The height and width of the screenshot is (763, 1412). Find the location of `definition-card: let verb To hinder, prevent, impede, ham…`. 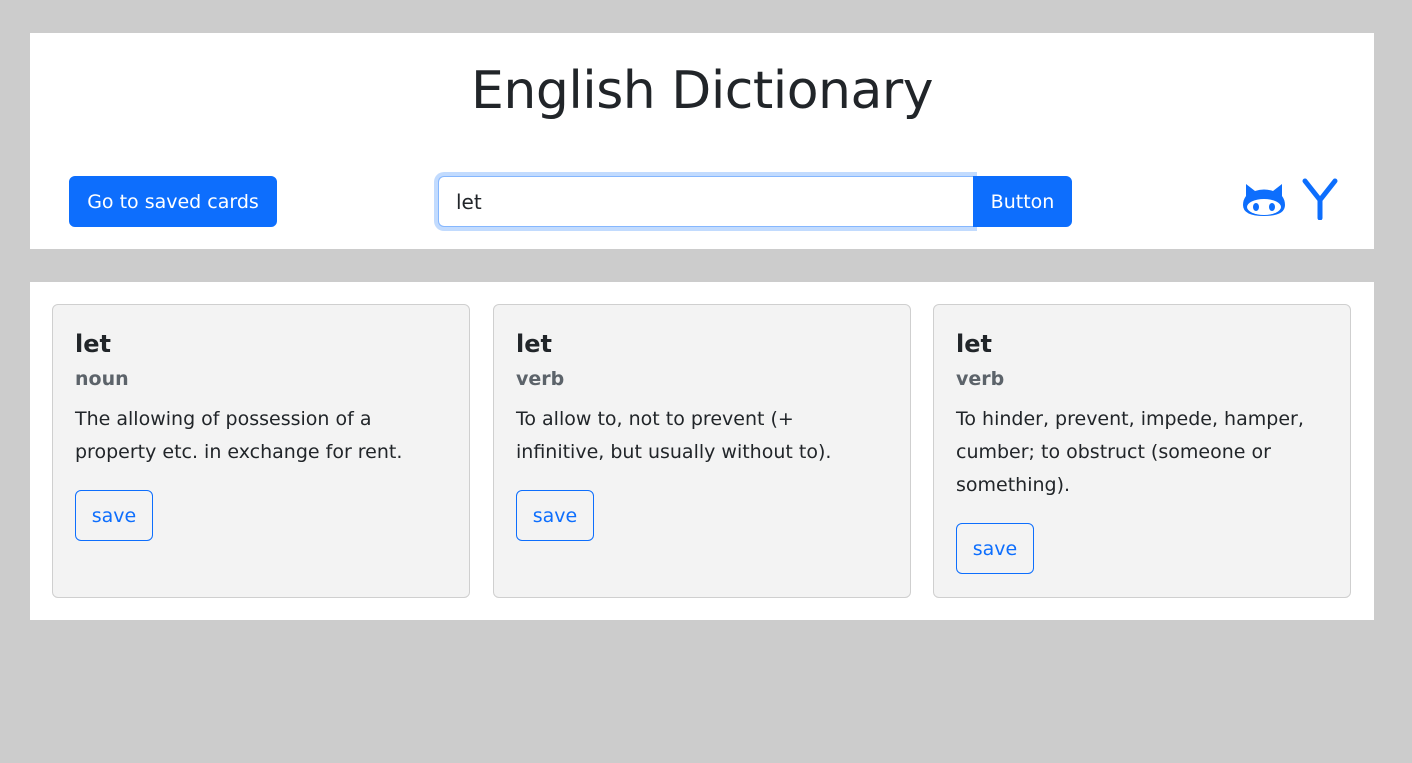

definition-card: let verb To hinder, prevent, impede, ham… is located at coordinates (1142, 451).